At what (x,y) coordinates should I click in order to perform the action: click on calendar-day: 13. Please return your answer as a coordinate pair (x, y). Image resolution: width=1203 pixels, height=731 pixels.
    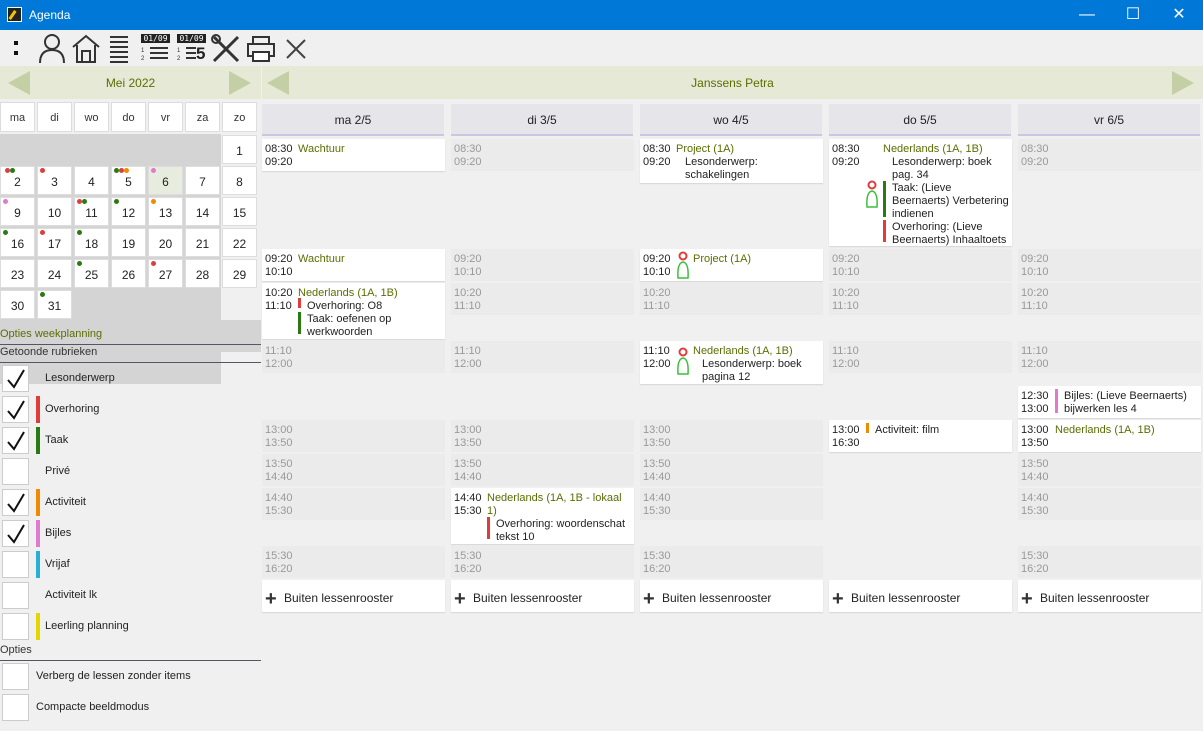
    Looking at the image, I should click on (165, 211).